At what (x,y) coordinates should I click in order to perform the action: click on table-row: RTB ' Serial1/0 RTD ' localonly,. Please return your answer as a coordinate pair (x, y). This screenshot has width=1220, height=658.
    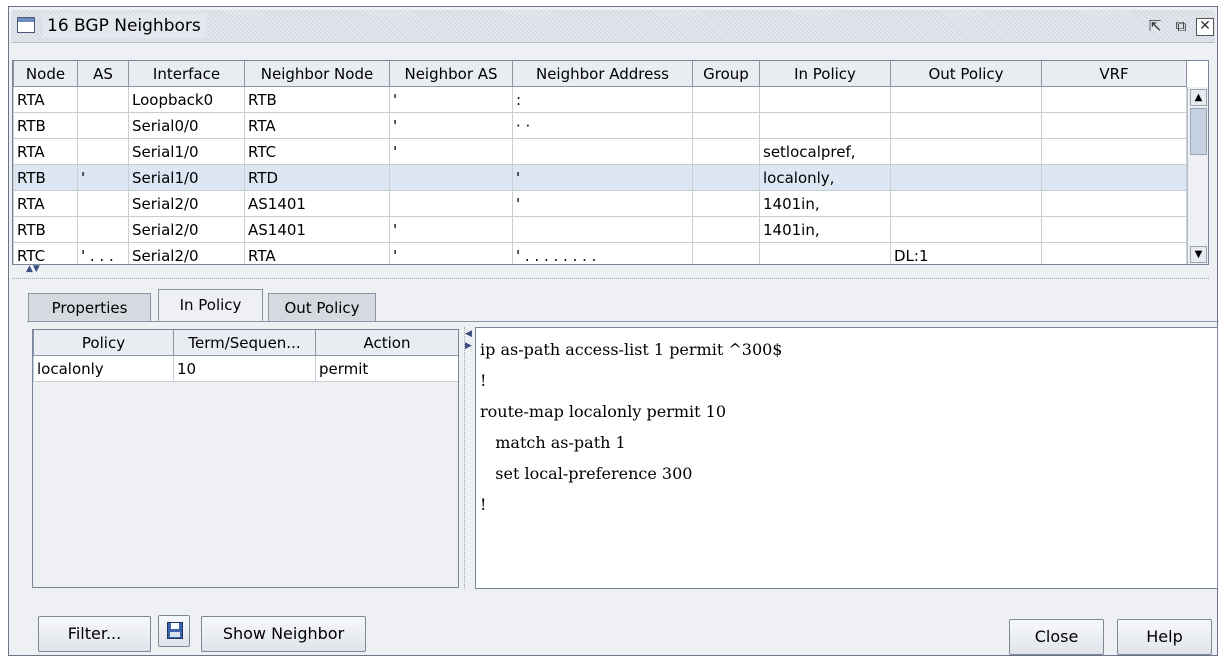
    Looking at the image, I should click on (600, 177).